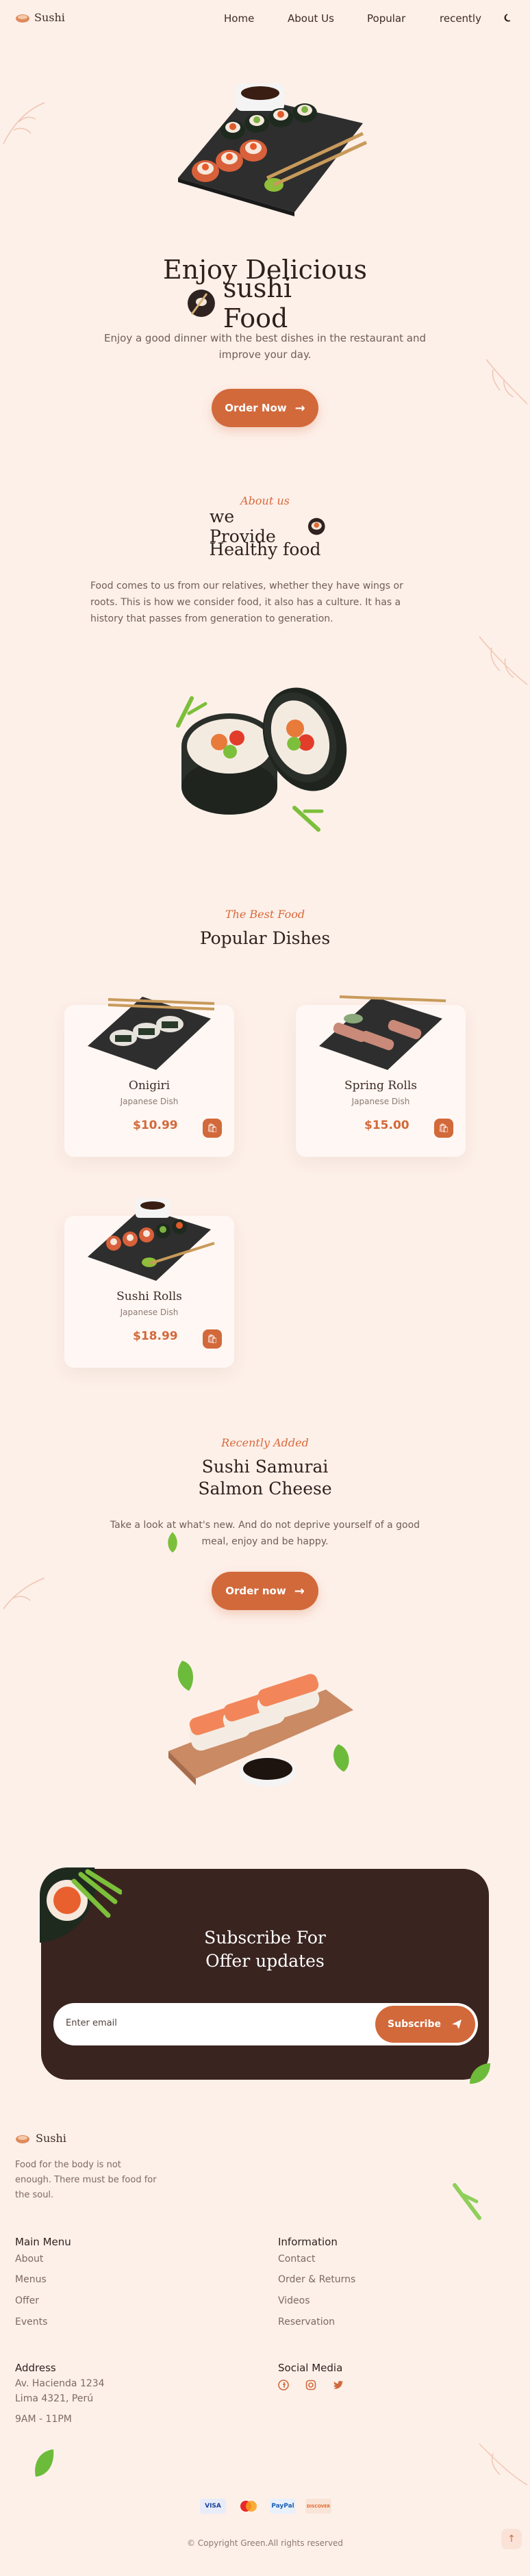 This screenshot has width=530, height=2576. Describe the element at coordinates (265, 914) in the screenshot. I see `popular-eyebrow: The Best Food` at that location.